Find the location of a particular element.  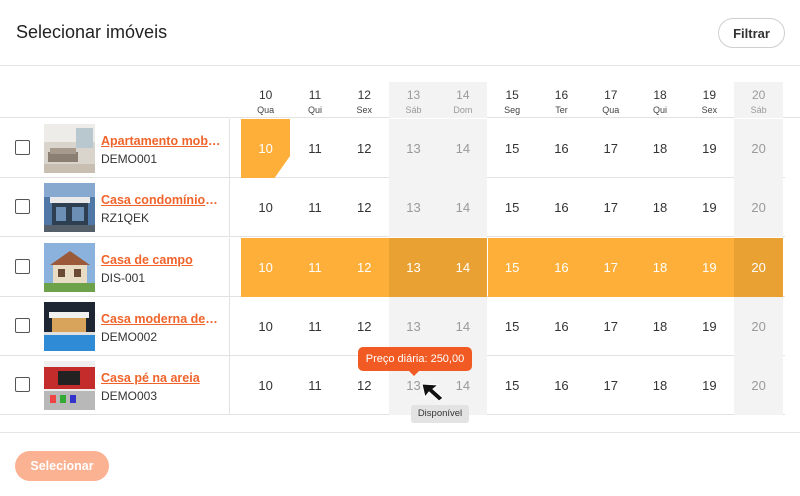

property-name-link: Casa moderna de praia is located at coordinates (161, 319).